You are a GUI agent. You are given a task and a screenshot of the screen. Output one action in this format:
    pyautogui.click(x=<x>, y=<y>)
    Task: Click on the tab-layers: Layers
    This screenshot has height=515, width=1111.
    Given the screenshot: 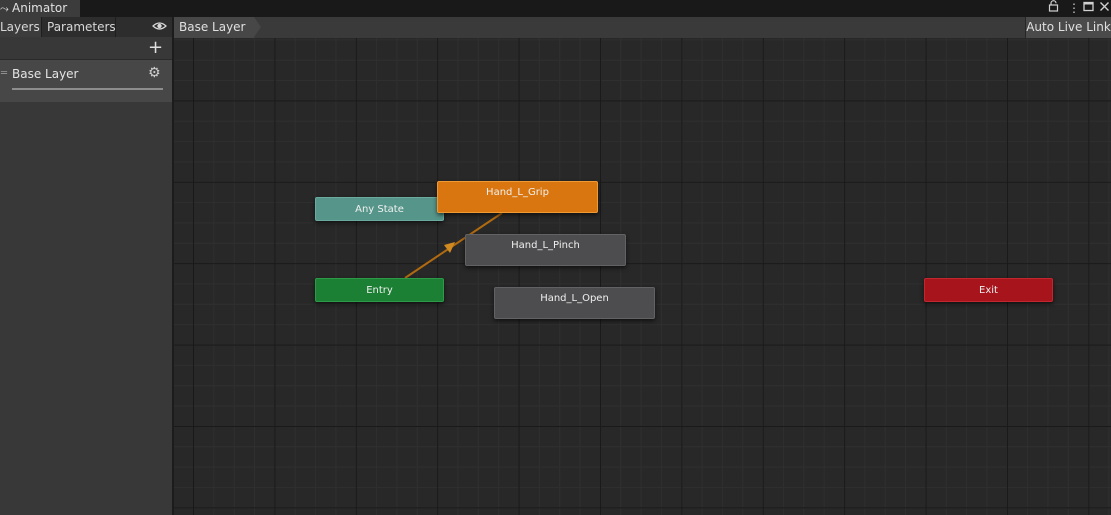 What is the action you would take?
    pyautogui.click(x=21, y=27)
    